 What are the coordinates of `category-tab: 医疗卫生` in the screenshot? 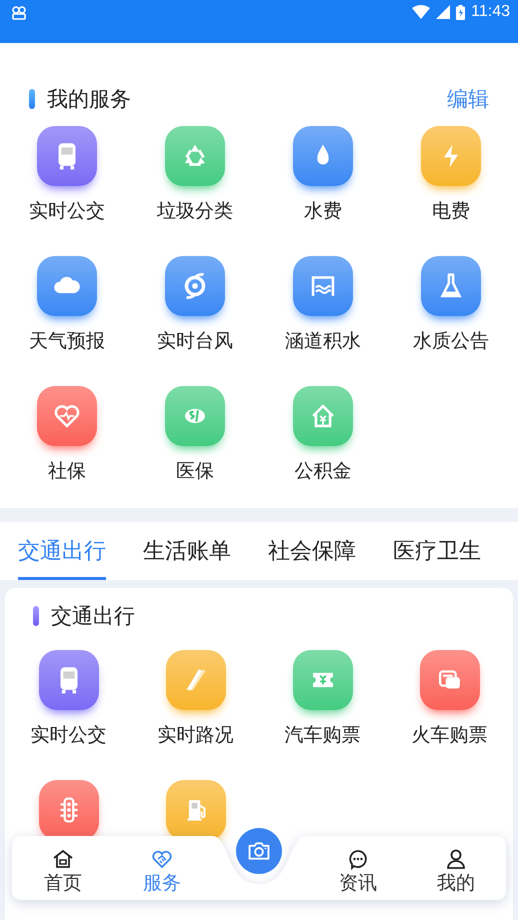 It's located at (437, 551).